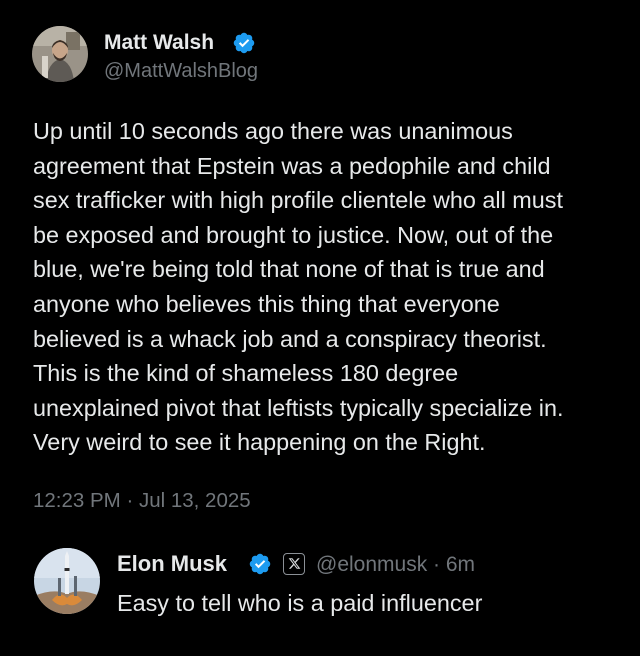 This screenshot has width=640, height=656. I want to click on x-logo-icon, so click(294, 564).